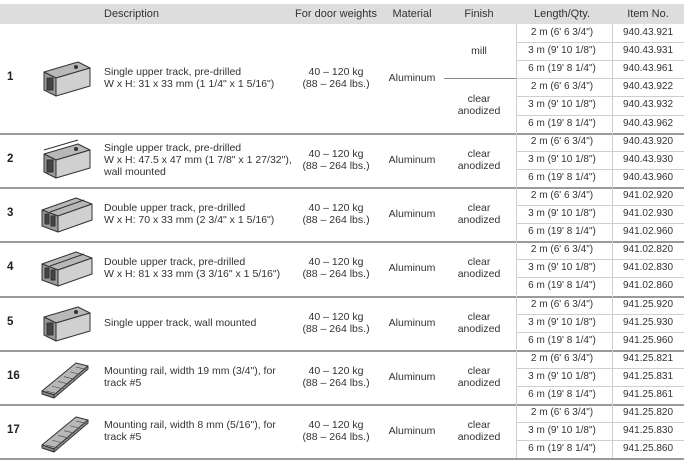 The image size is (689, 460). I want to click on item-number: 941.25.821, so click(648, 358).